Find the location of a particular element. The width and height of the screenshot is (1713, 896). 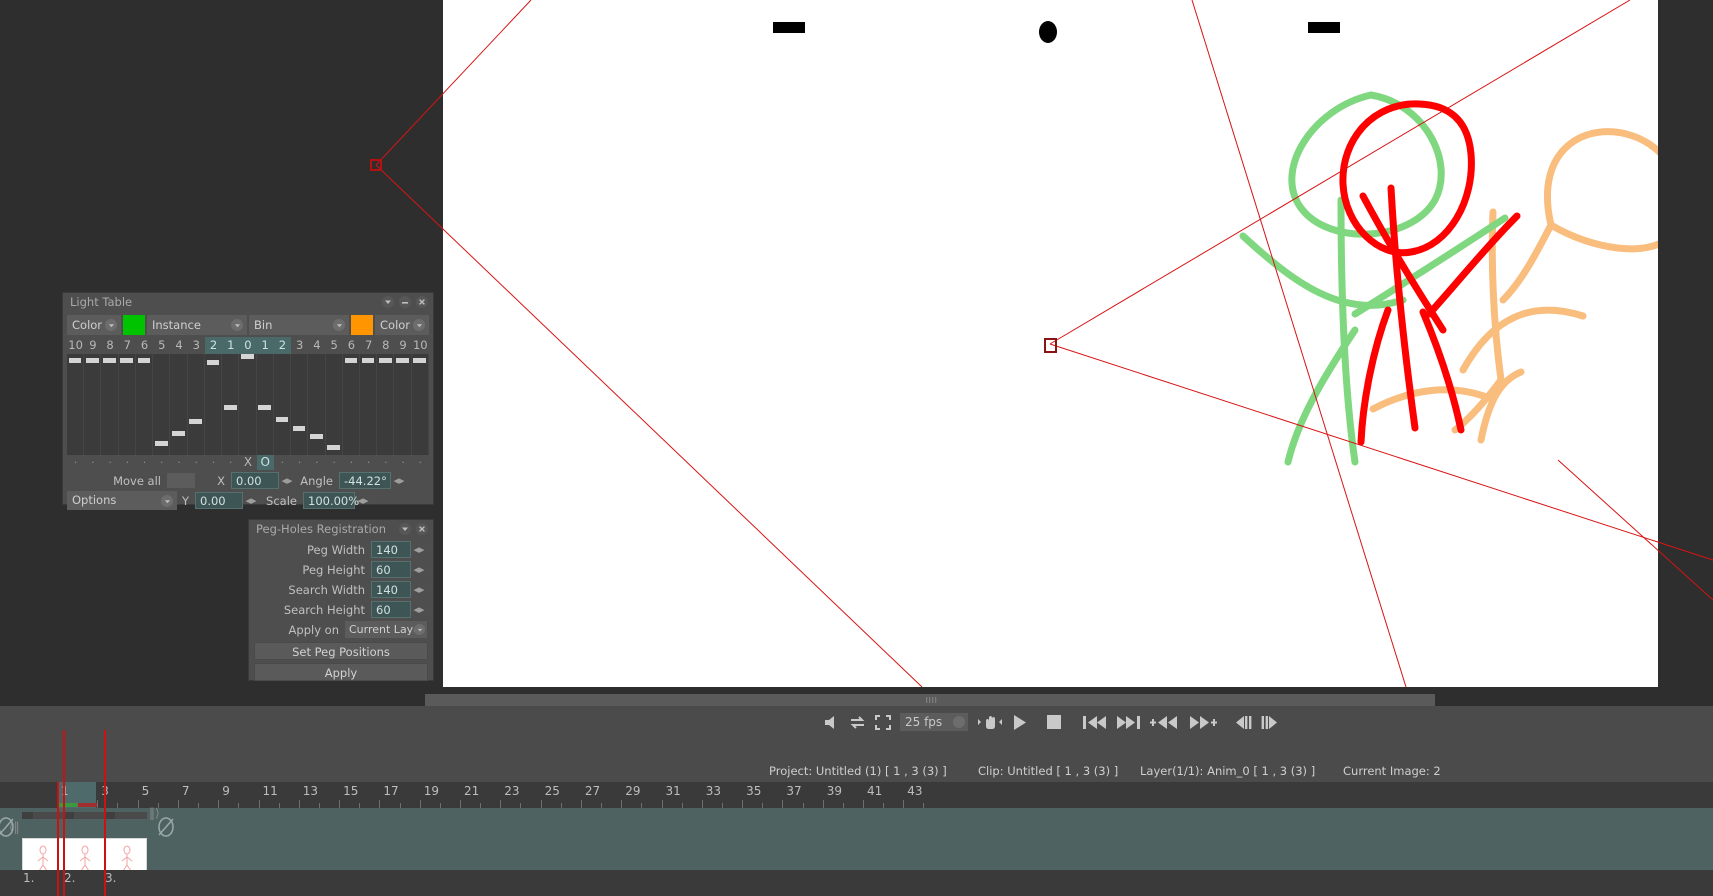

scrollbar-grip-icon is located at coordinates (932, 700).